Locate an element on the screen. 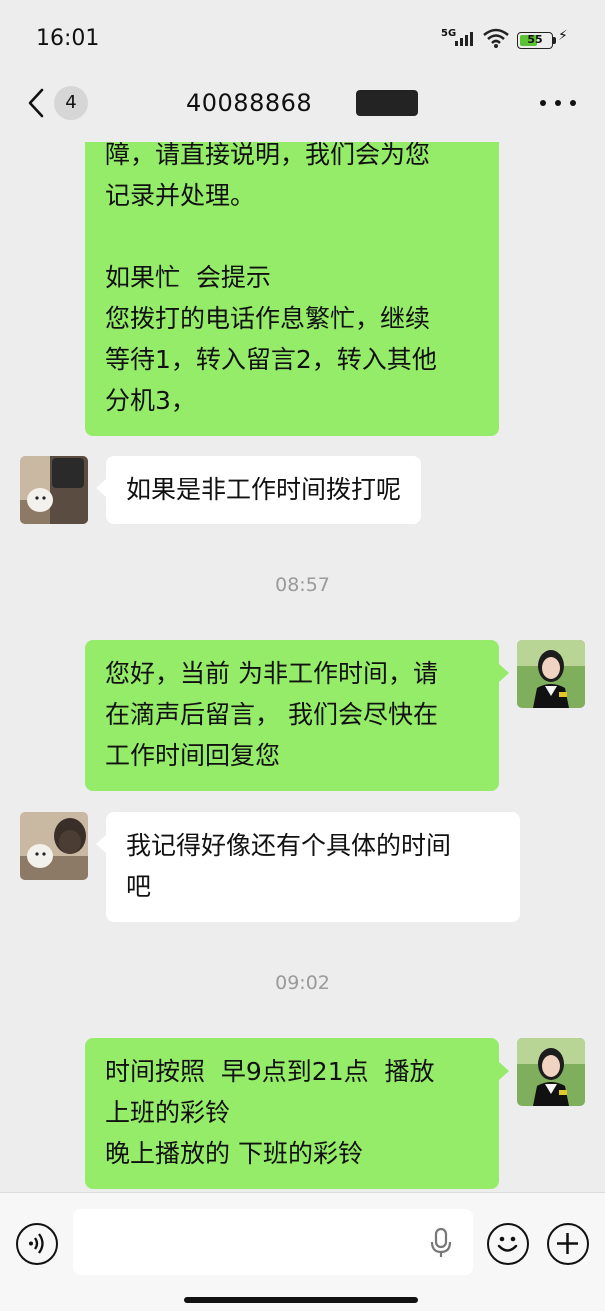 This screenshot has height=1311, width=605. chevron-left-icon is located at coordinates (37, 103).